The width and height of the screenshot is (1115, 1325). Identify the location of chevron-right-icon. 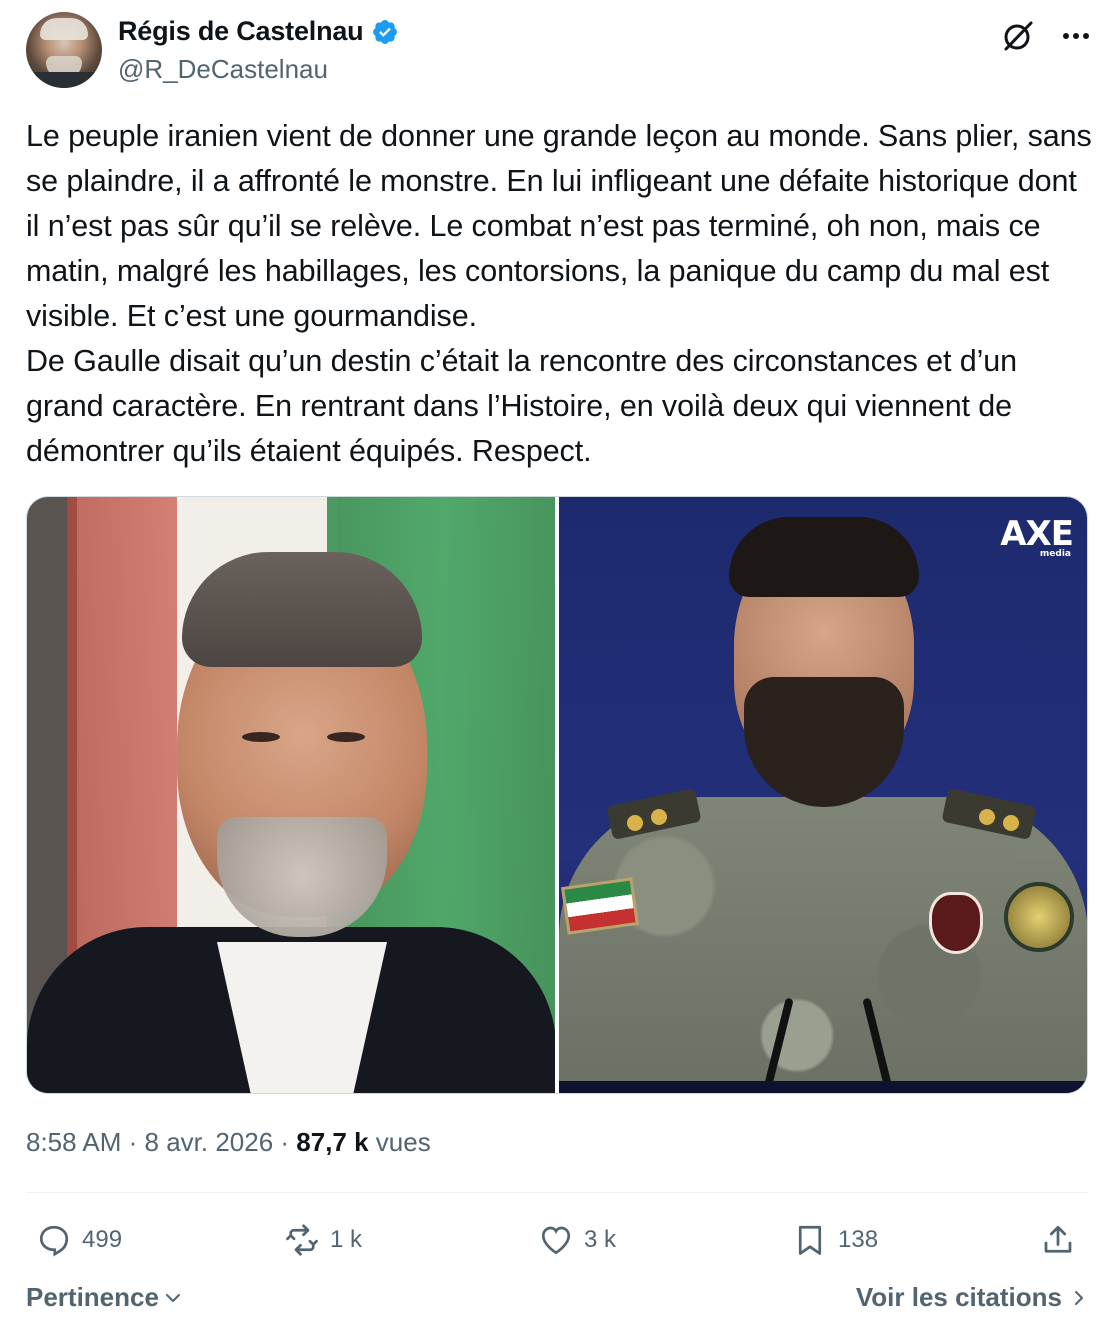
(1079, 1297).